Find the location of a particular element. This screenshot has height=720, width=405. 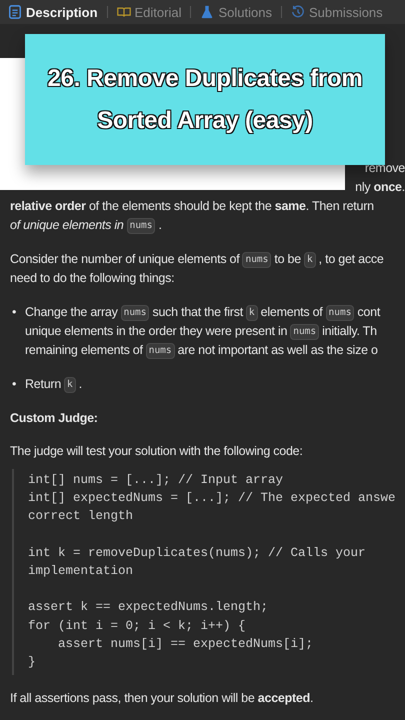

description-line: of unique elements in nums . is located at coordinates (86, 225).